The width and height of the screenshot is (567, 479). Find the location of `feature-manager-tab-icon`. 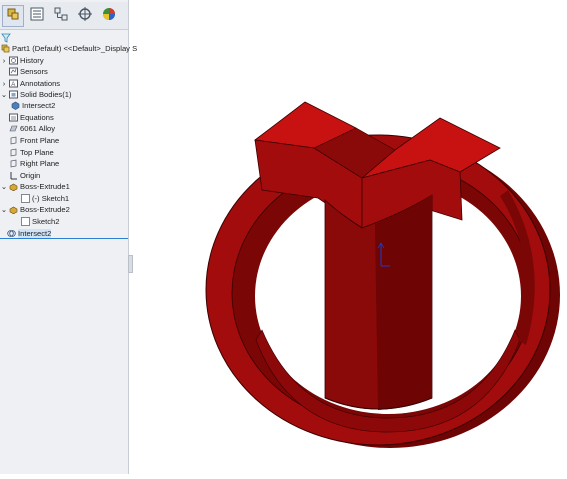

feature-manager-tab-icon is located at coordinates (13, 16).